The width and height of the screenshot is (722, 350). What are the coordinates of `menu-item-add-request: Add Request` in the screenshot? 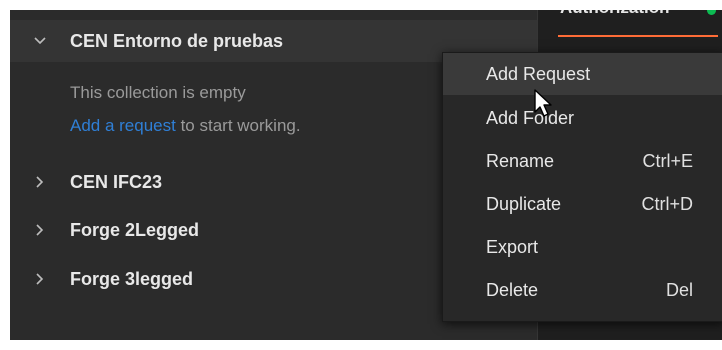 It's located at (582, 74).